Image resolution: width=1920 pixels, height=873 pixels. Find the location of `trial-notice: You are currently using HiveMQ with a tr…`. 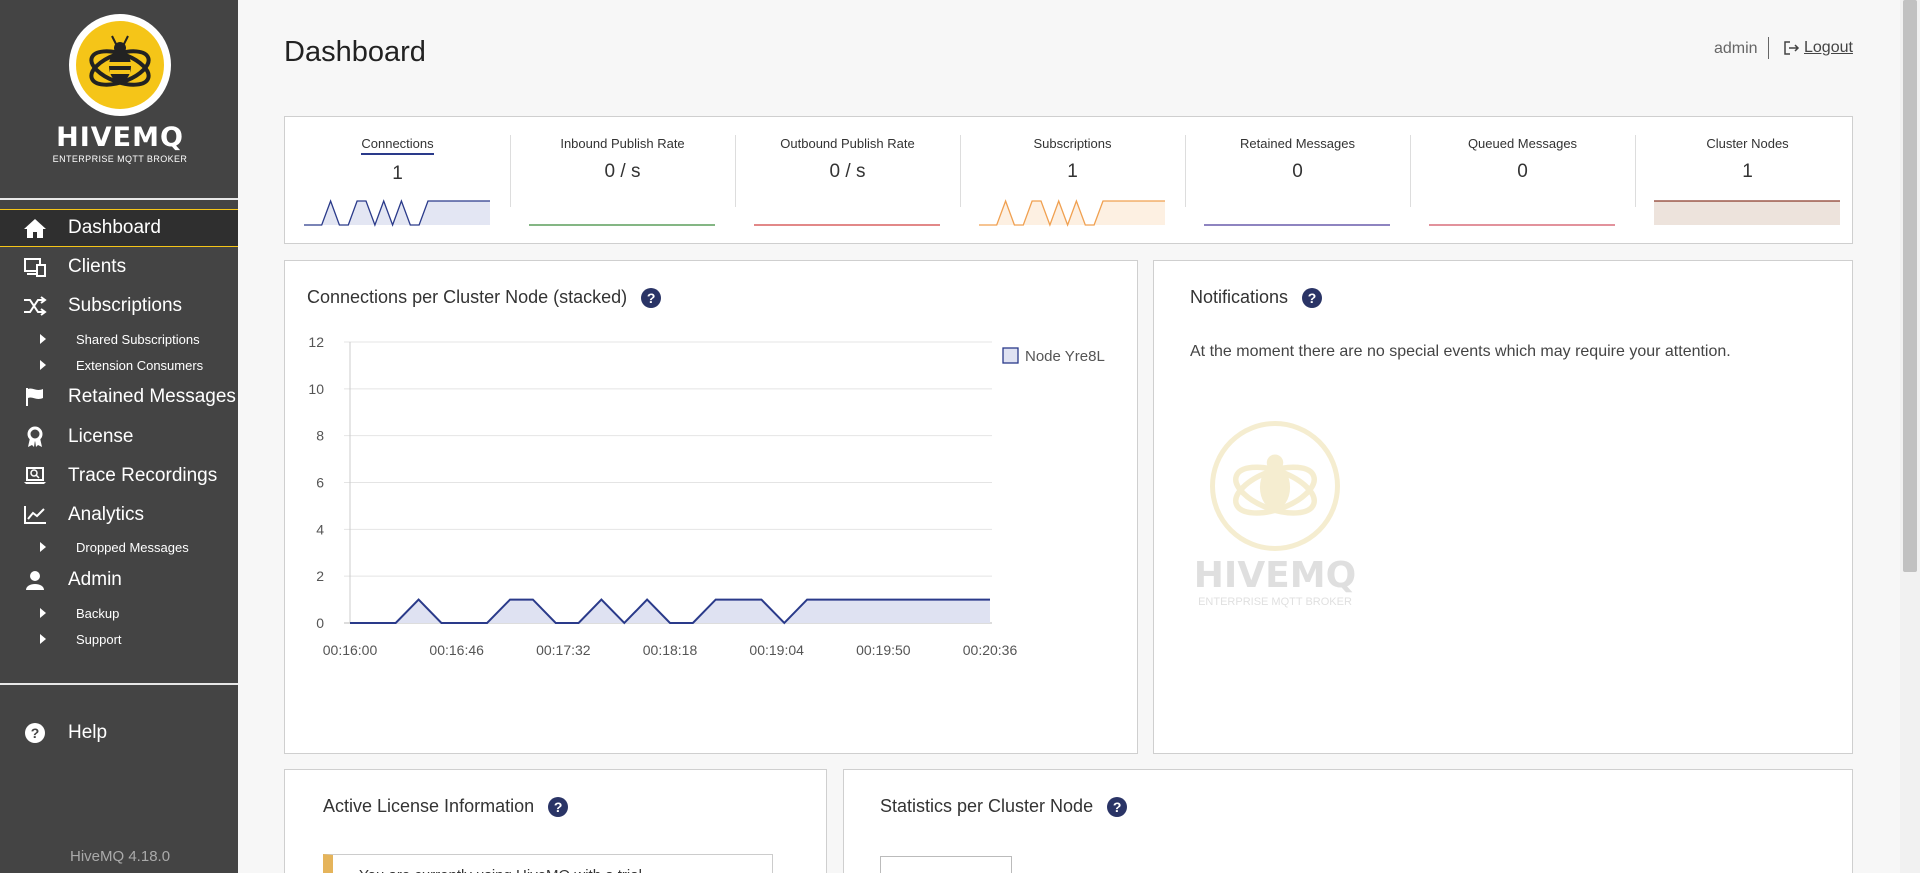

trial-notice: You are currently using HiveMQ with a tr… is located at coordinates (548, 863).